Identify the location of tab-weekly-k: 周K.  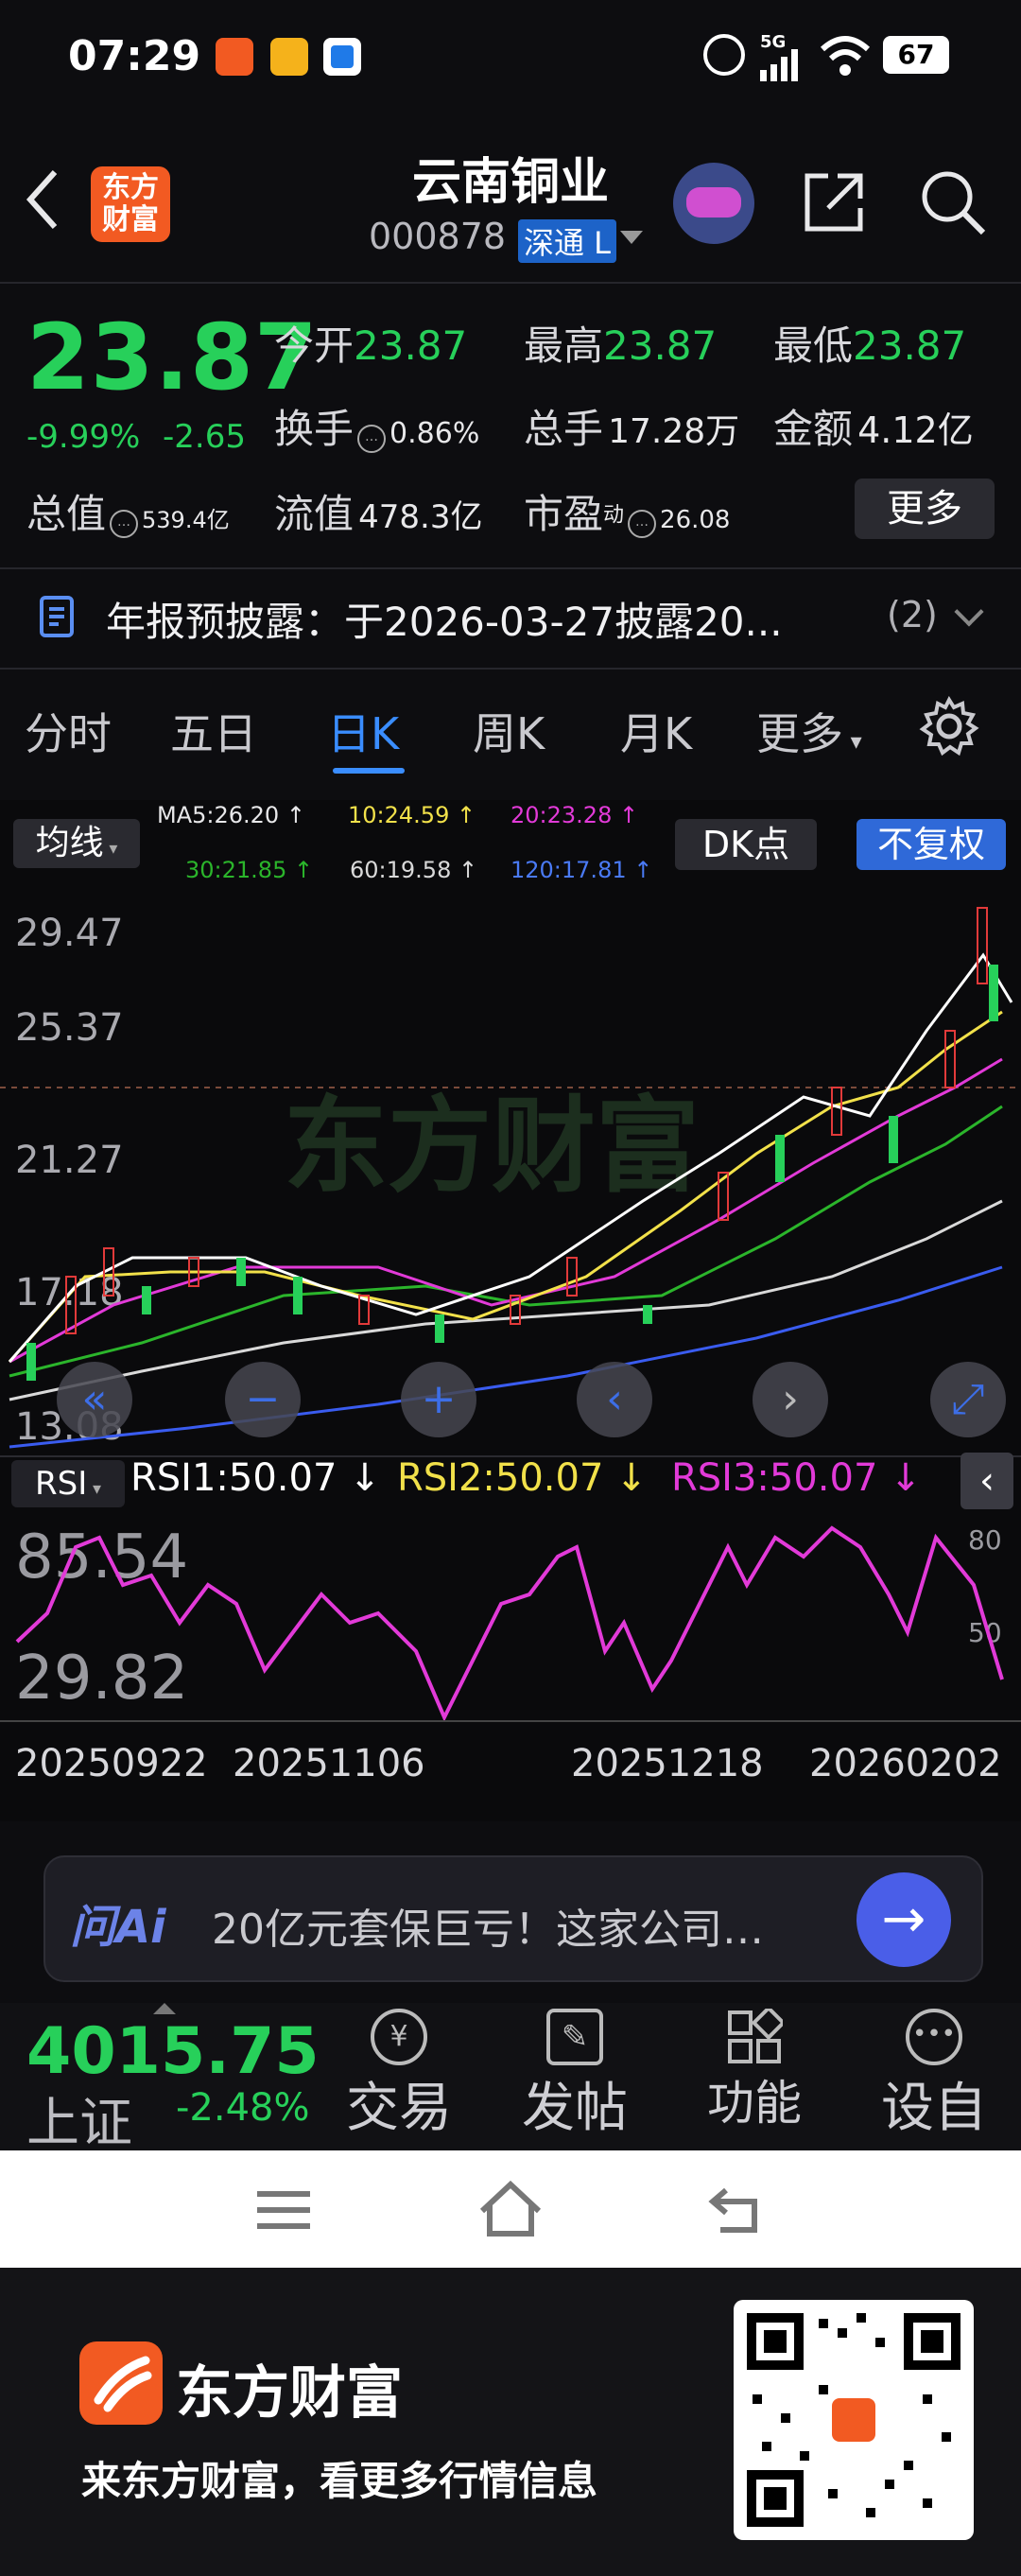
(509, 731).